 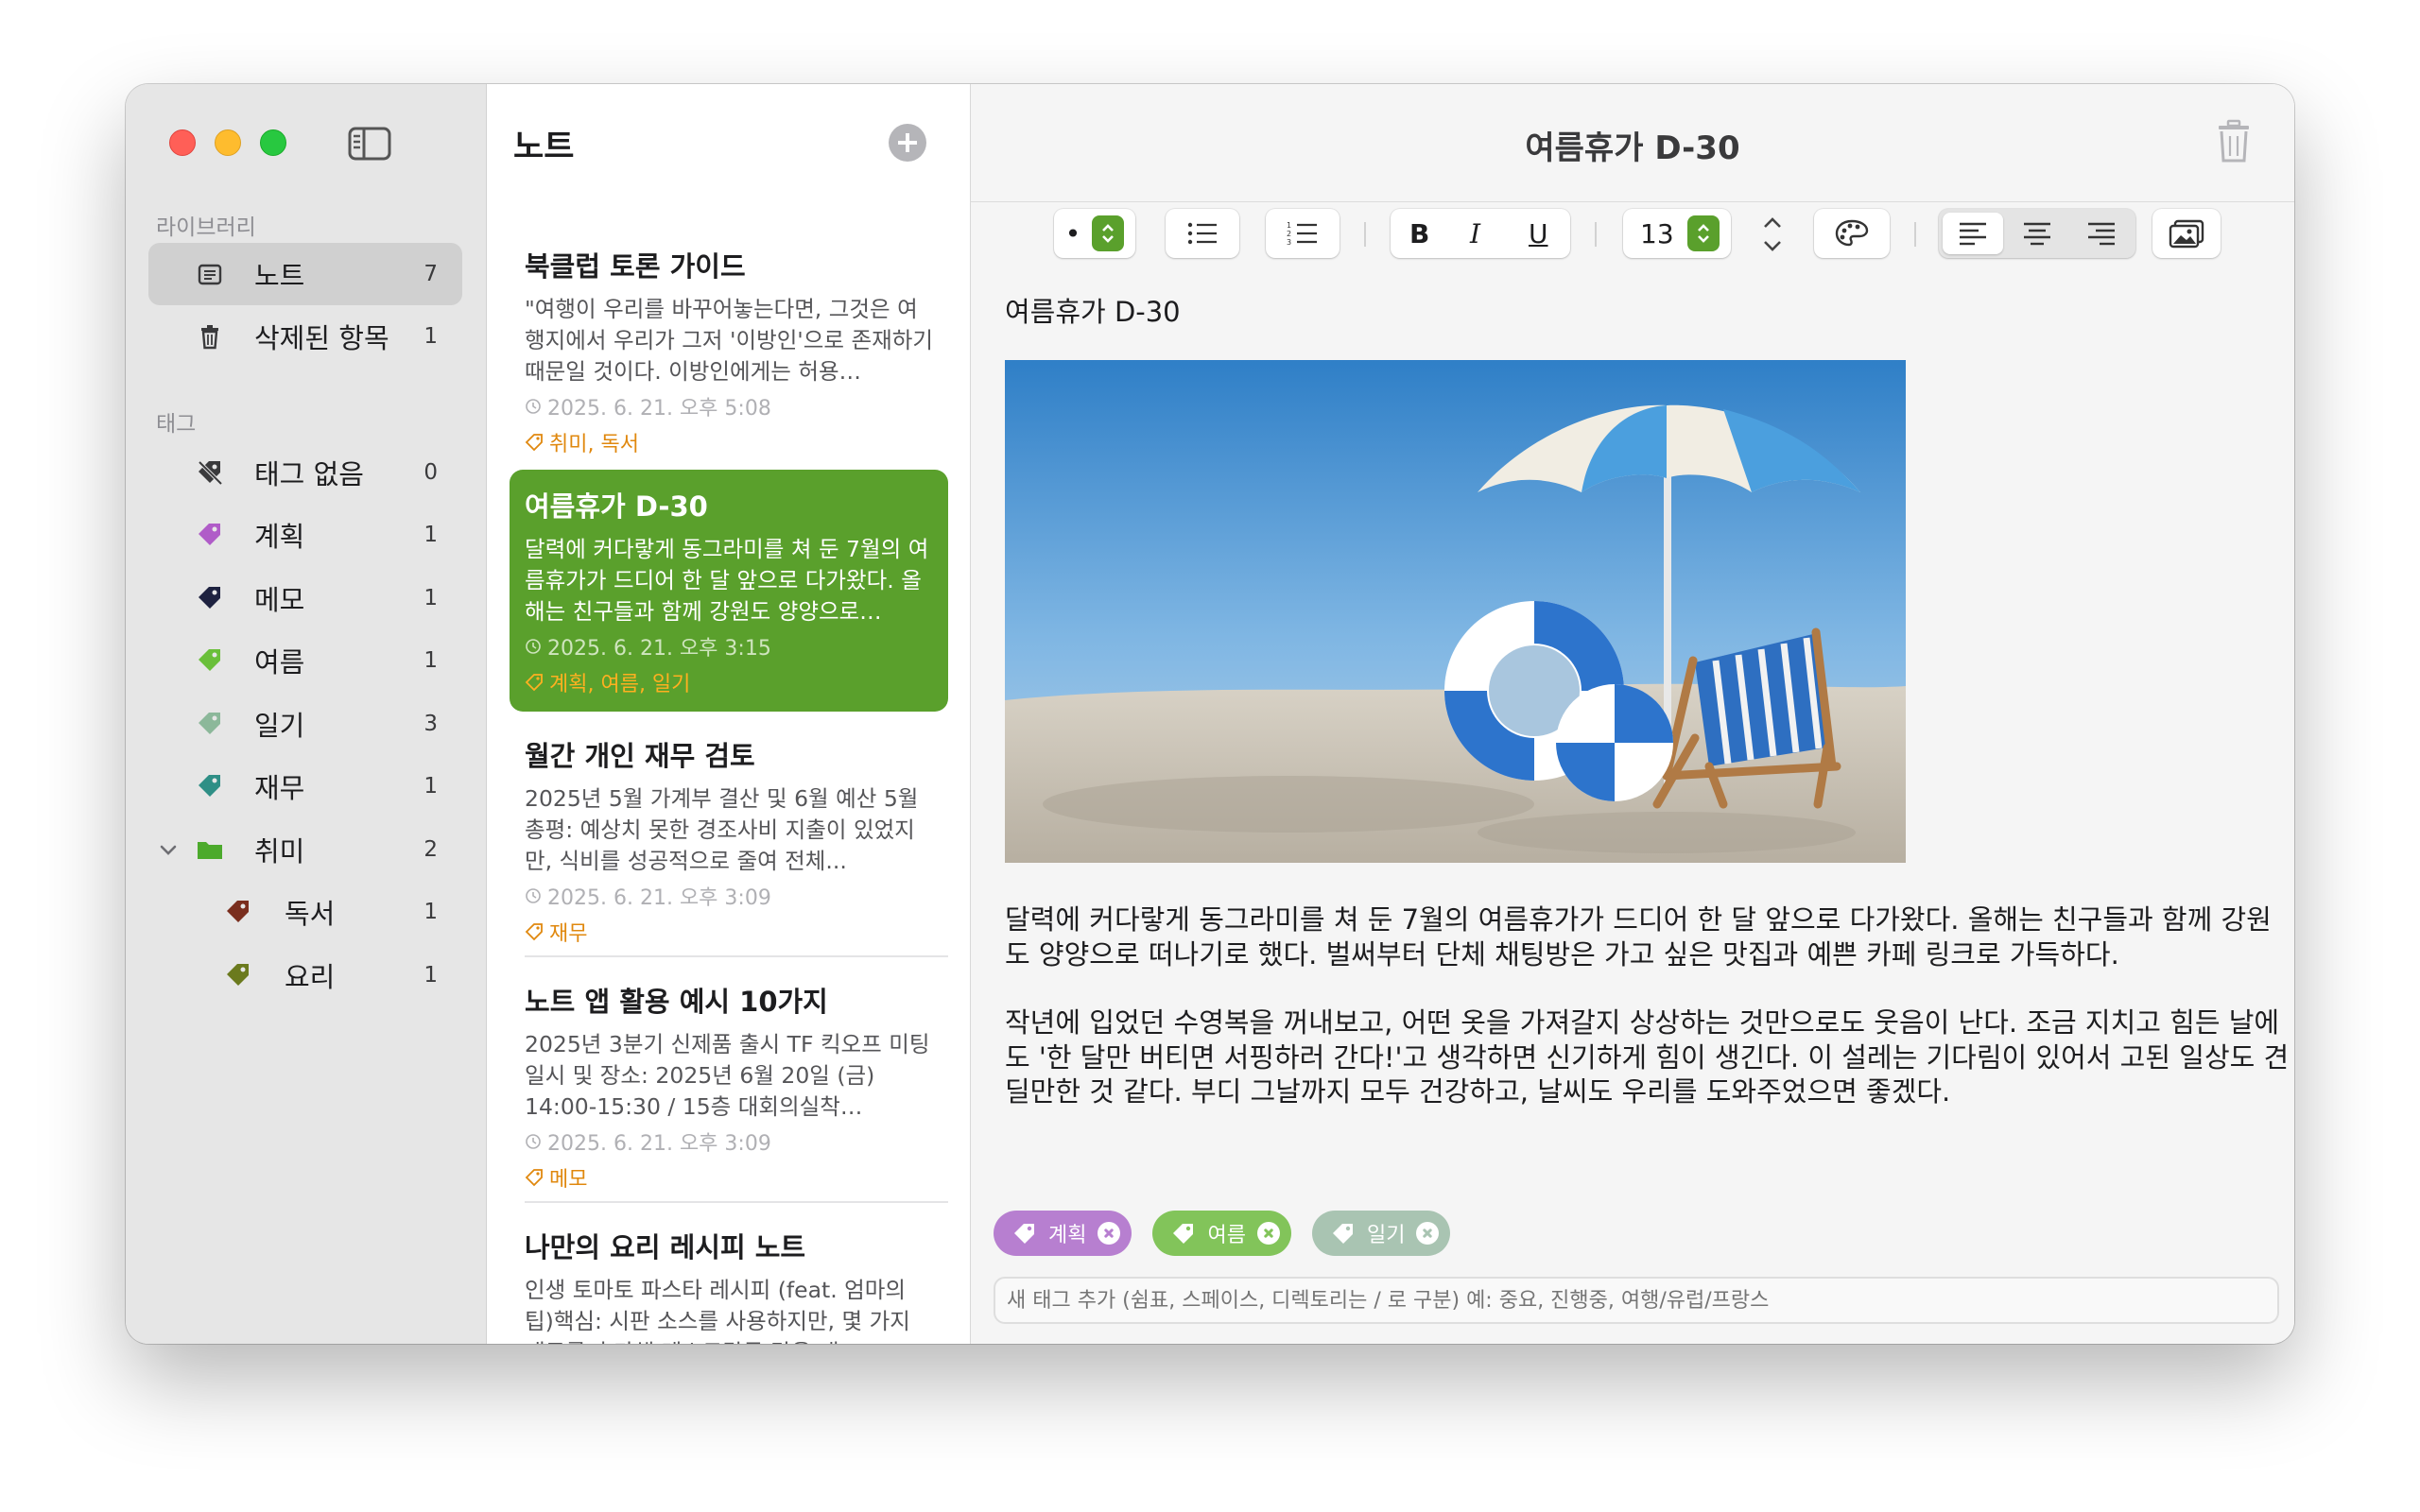 I want to click on chevron-down-icon, so click(x=169, y=849).